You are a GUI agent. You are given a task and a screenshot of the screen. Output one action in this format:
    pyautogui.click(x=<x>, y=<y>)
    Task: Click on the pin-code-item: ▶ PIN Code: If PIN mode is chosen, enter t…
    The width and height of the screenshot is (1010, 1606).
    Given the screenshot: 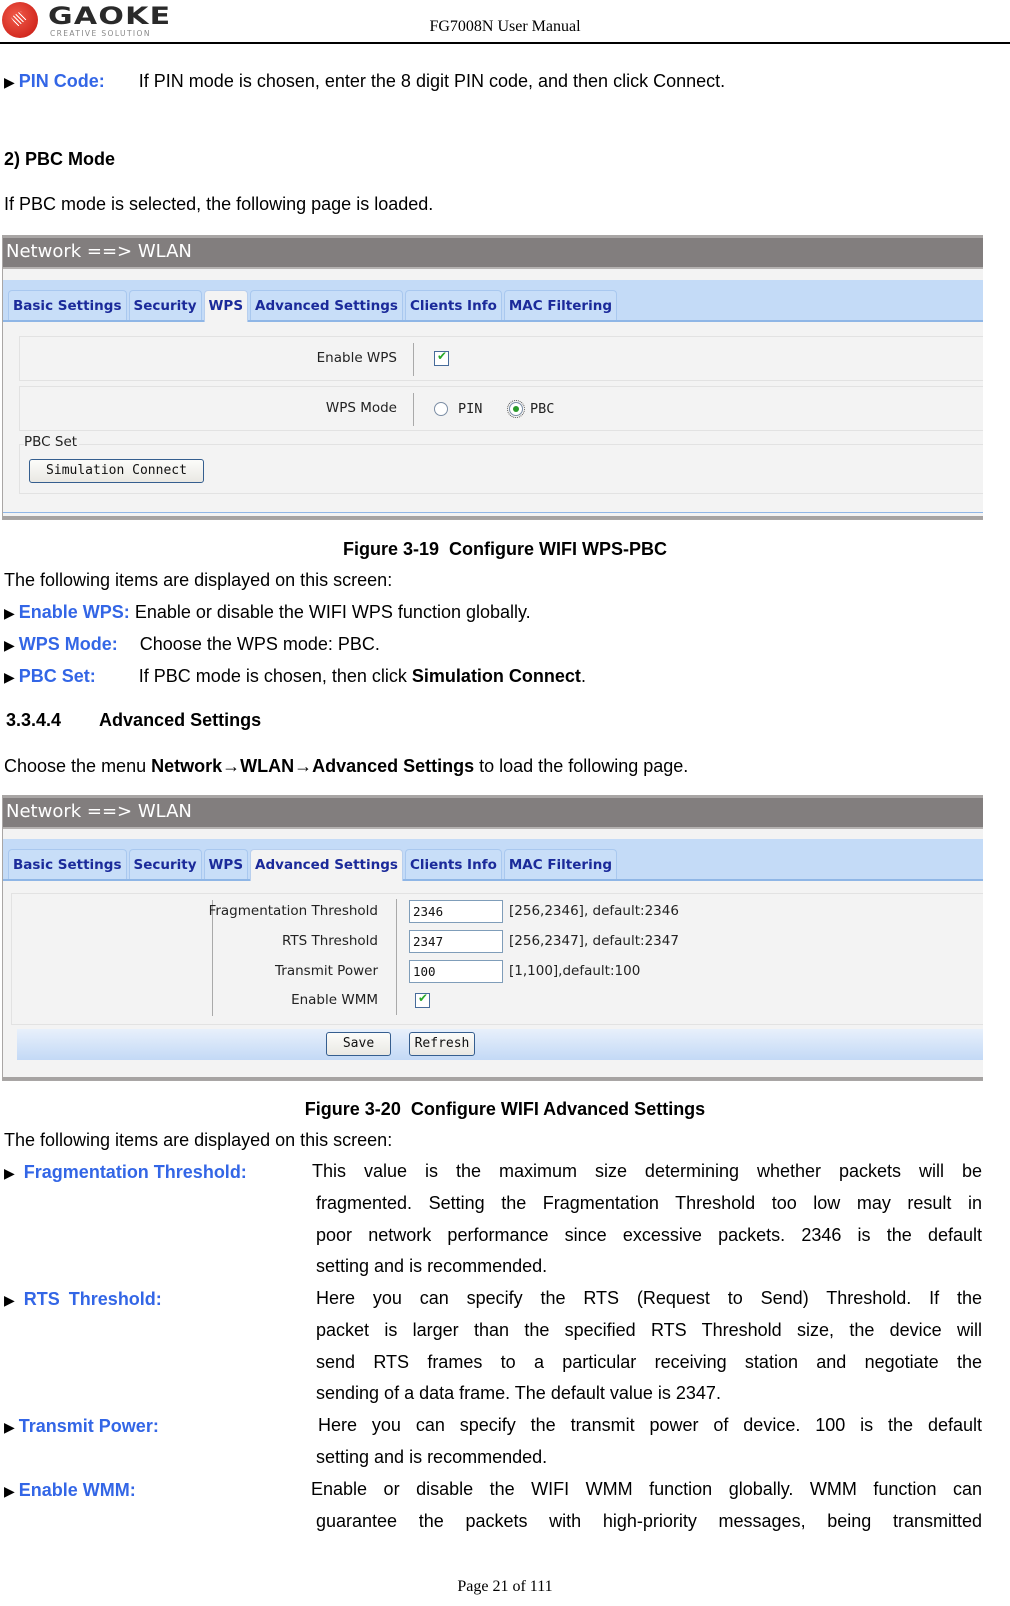 What is the action you would take?
    pyautogui.click(x=364, y=81)
    